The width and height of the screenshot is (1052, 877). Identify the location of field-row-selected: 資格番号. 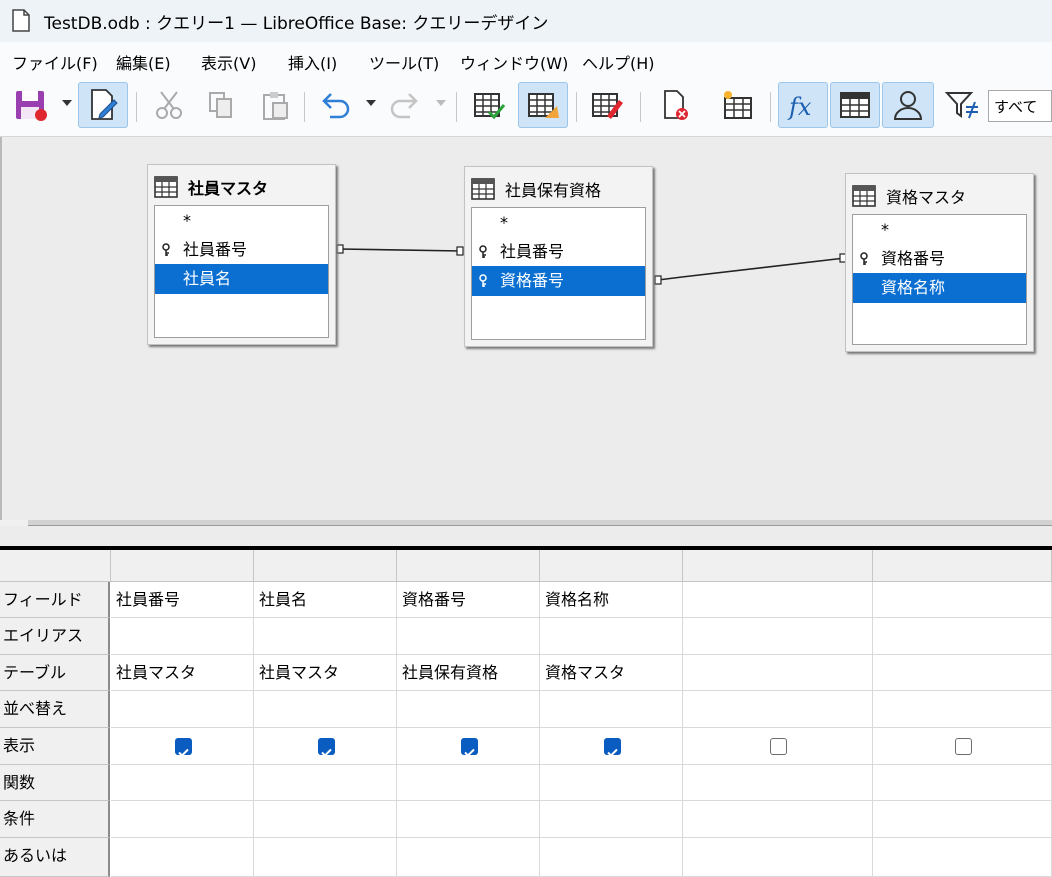
(558, 281).